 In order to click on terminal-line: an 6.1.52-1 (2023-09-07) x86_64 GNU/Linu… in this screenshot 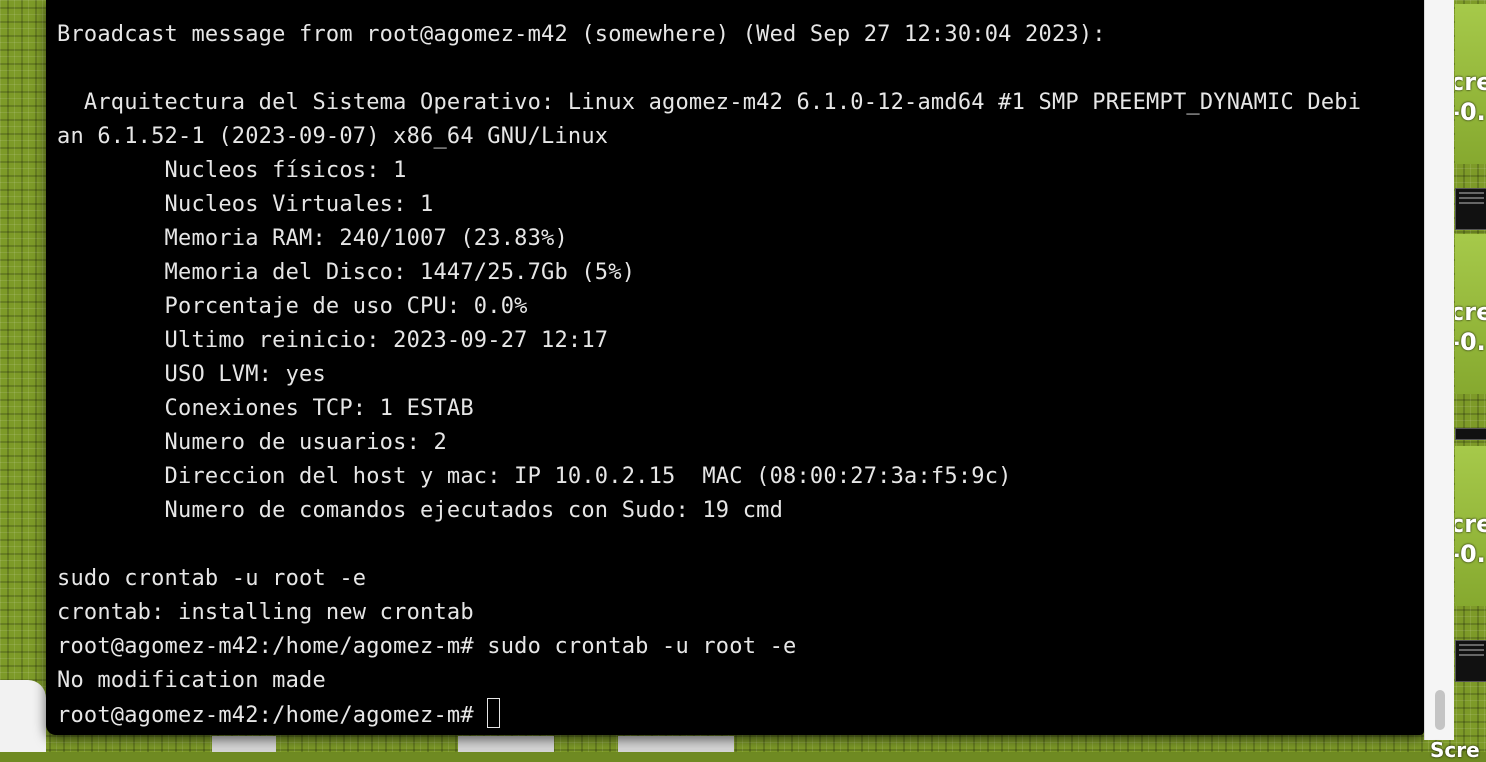, I will do `click(333, 136)`.